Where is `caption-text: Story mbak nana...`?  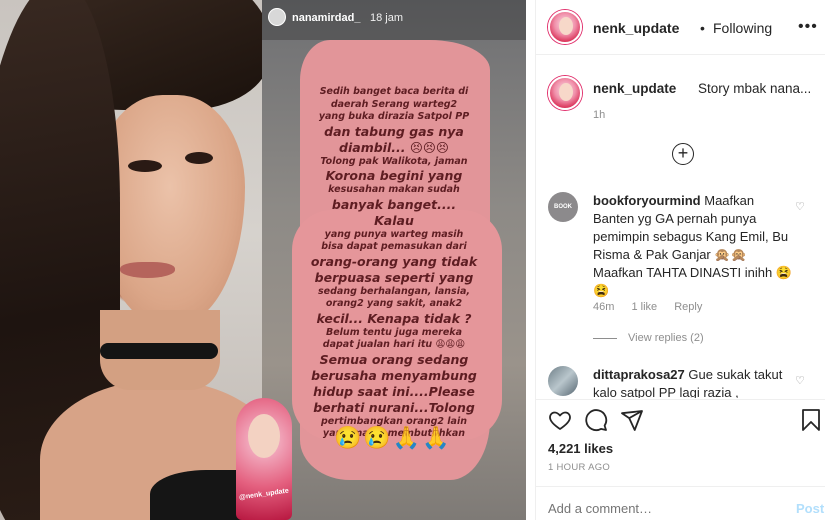 caption-text: Story mbak nana... is located at coordinates (755, 88).